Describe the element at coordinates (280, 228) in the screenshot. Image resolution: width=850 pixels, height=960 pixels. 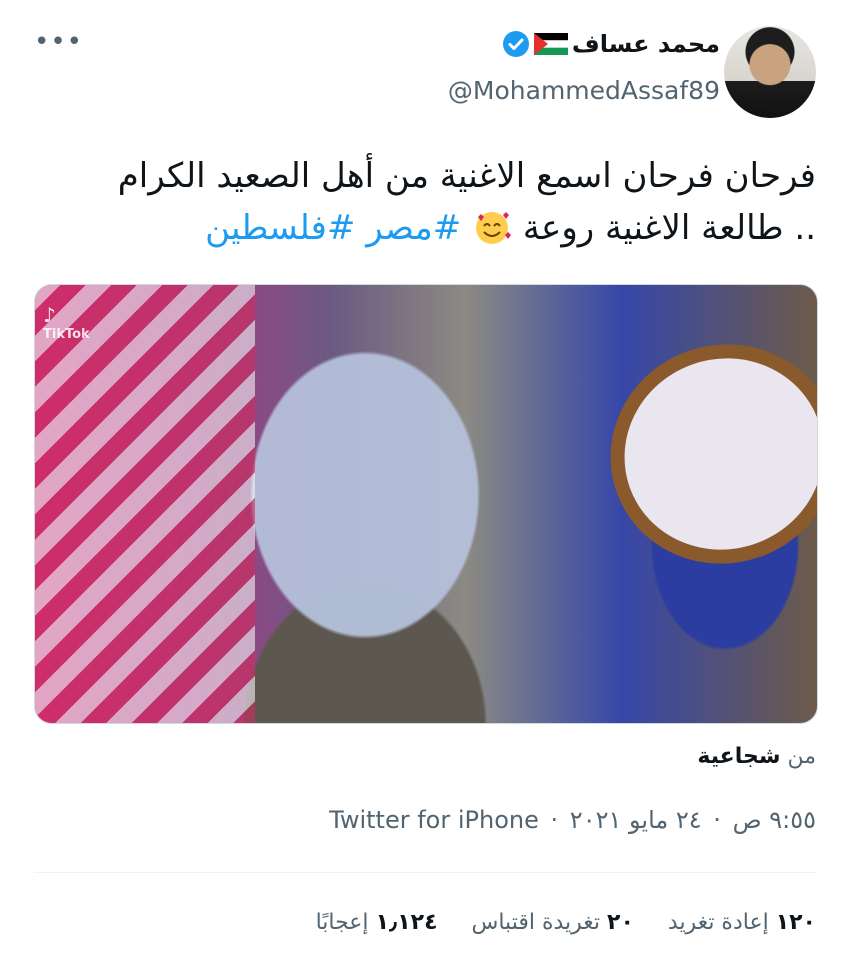
I see `hashtag-palestine: #فلسطين` at that location.